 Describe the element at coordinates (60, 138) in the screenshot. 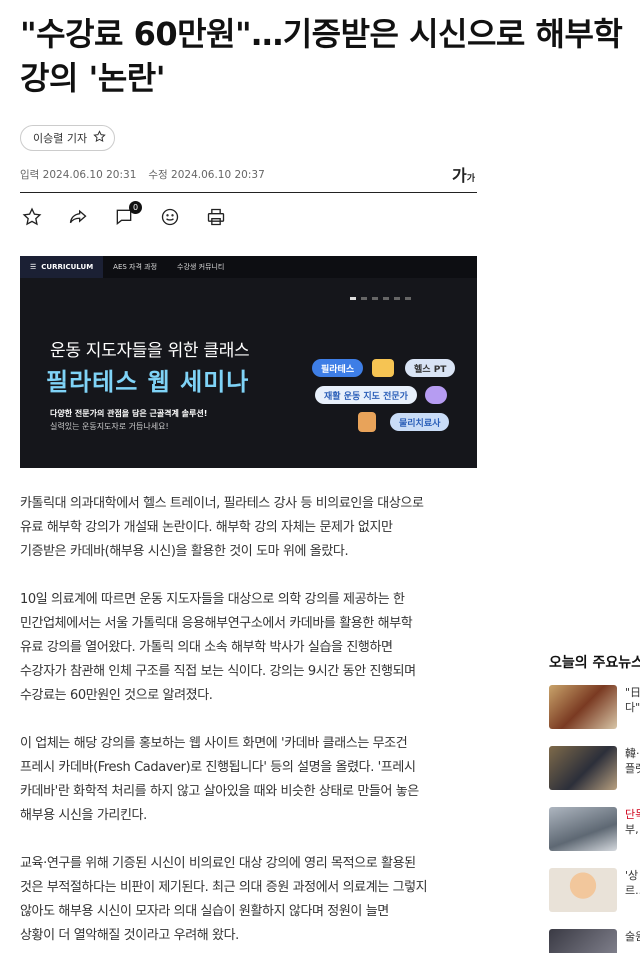

I see `reporter-name: 이승렬 기자` at that location.